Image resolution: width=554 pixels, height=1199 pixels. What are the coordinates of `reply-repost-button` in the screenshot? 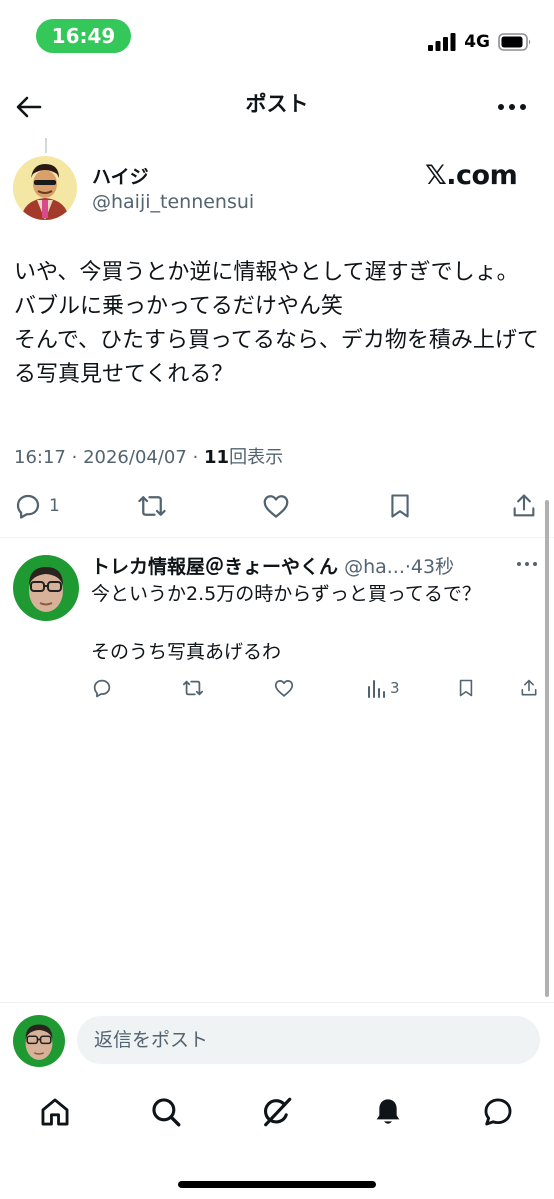 It's located at (193, 688).